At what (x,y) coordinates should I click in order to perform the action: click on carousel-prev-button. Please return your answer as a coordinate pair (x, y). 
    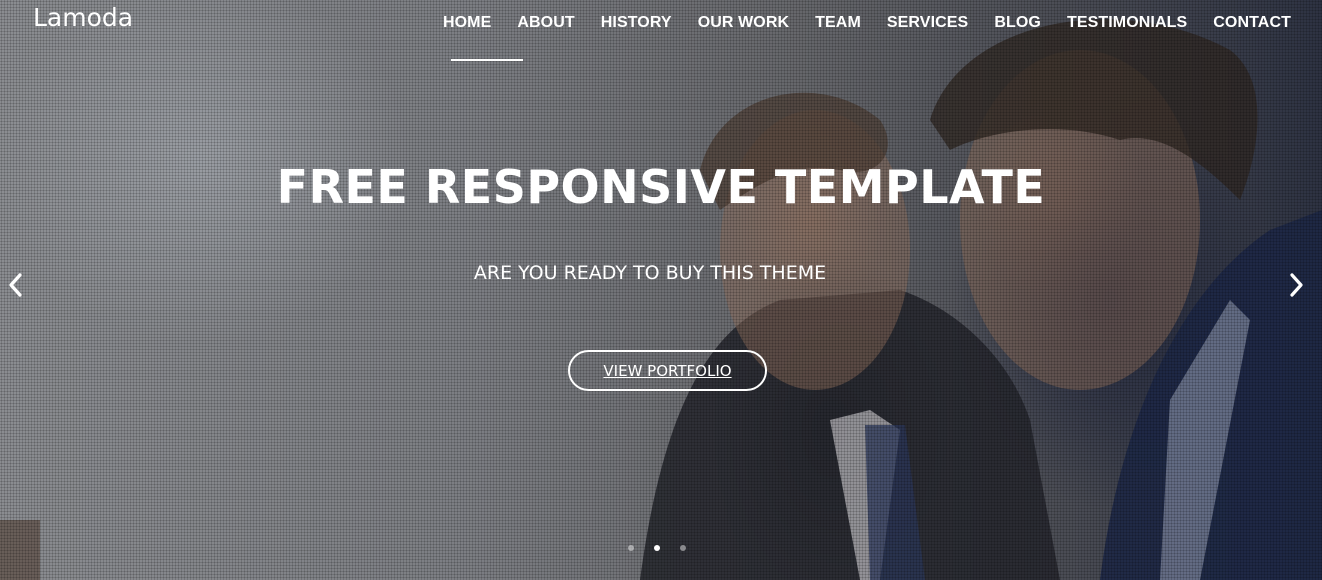
    Looking at the image, I should click on (16, 285).